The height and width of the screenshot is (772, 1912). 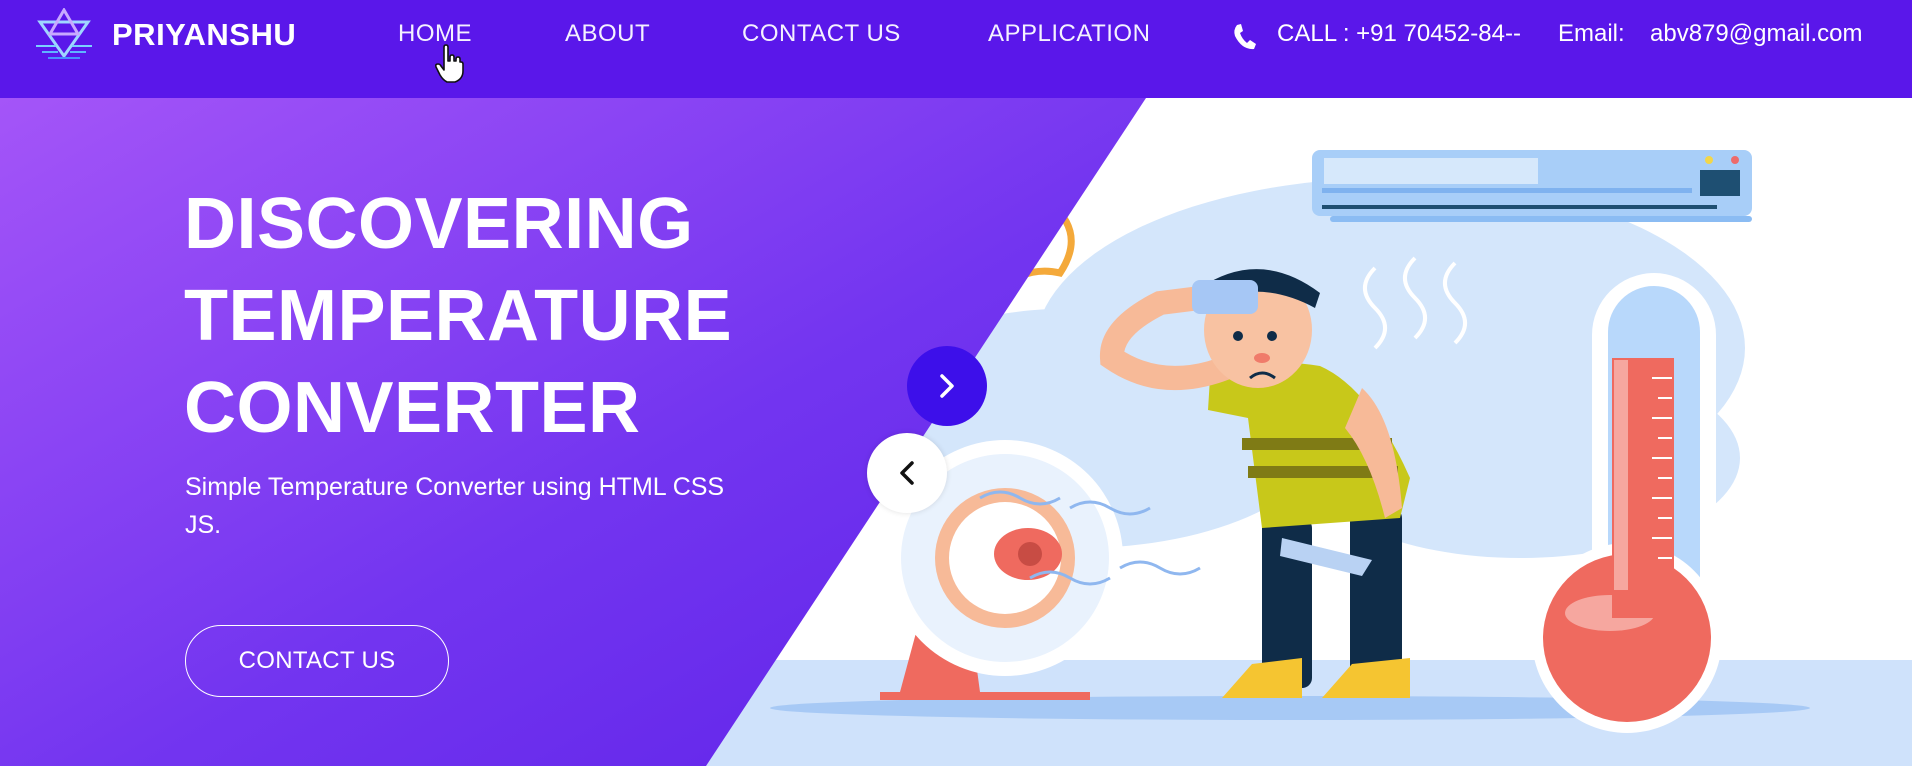 I want to click on call-text: CALL : +91 70452-84--, so click(x=1399, y=33).